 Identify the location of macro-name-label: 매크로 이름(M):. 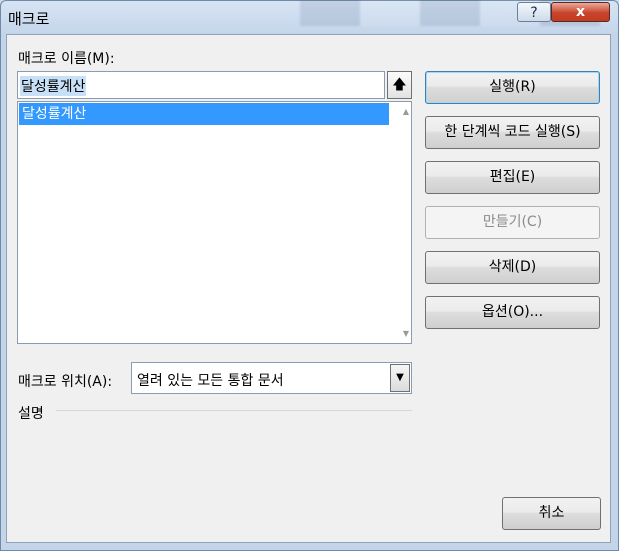
(66, 59).